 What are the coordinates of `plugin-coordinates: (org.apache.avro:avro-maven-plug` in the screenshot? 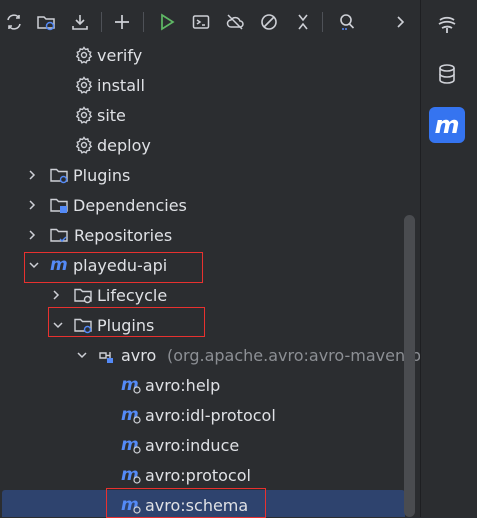 It's located at (293, 355).